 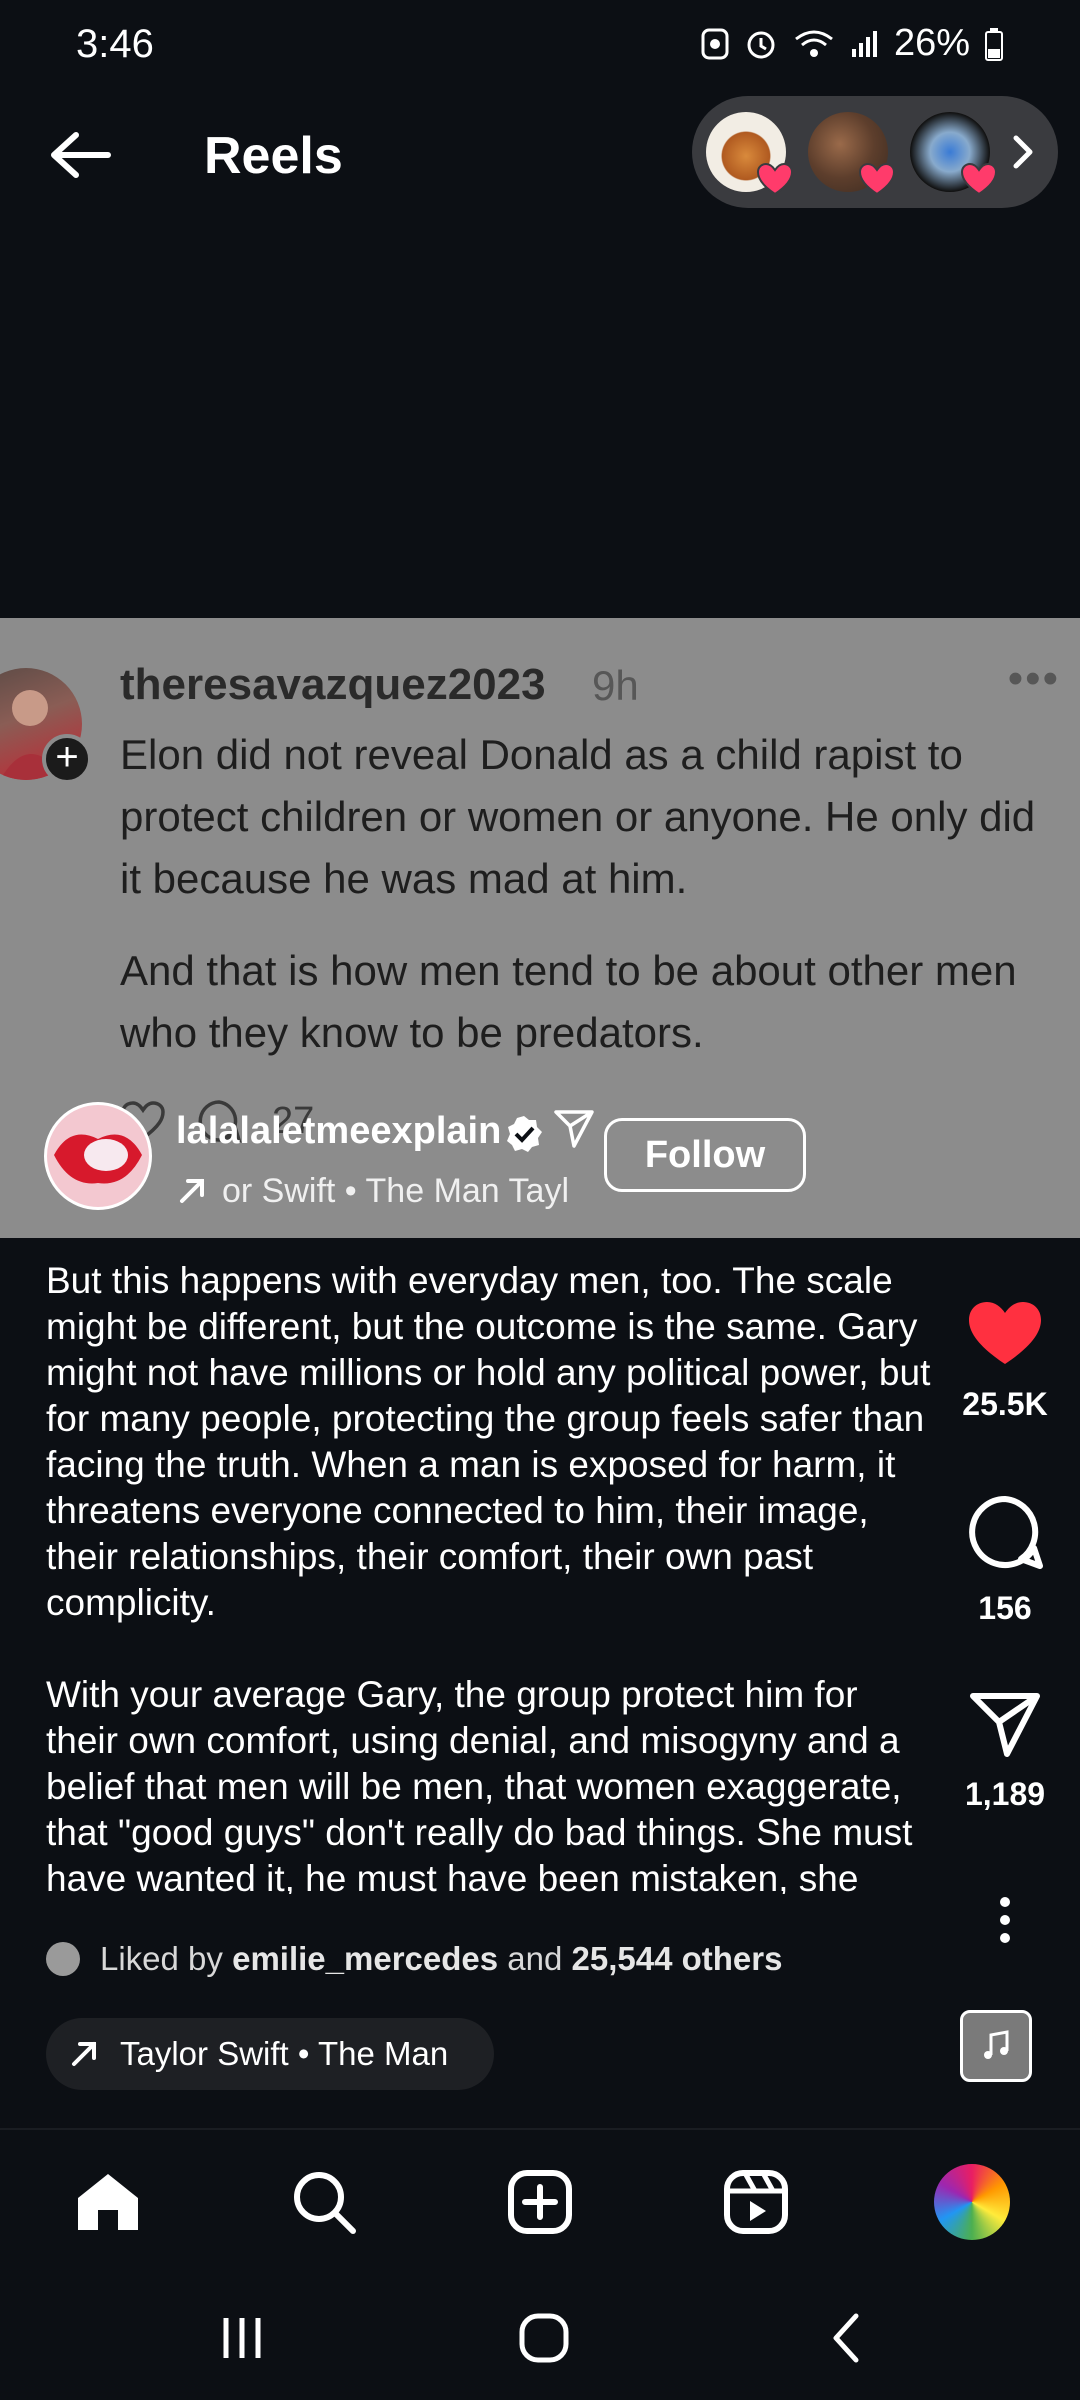 What do you see at coordinates (396, 1190) in the screenshot?
I see `reel-audio-text: or Swift • The Man Tayl` at bounding box center [396, 1190].